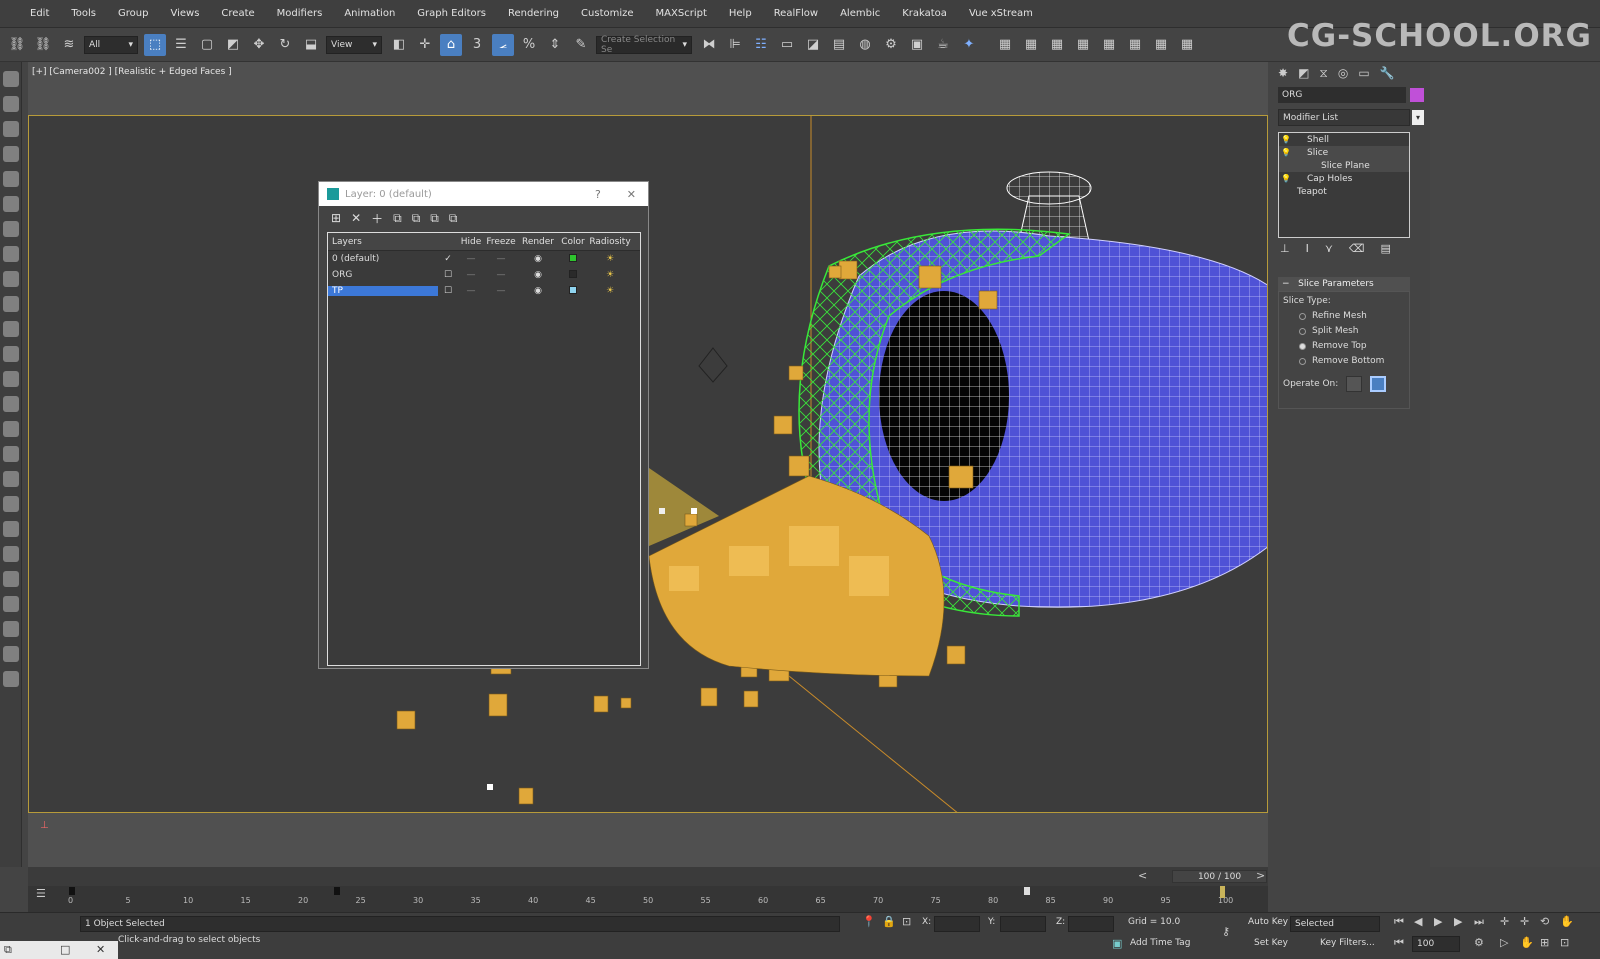 The width and height of the screenshot is (1600, 959). Describe the element at coordinates (207, 45) in the screenshot. I see `rect-region-icon: ▢` at that location.